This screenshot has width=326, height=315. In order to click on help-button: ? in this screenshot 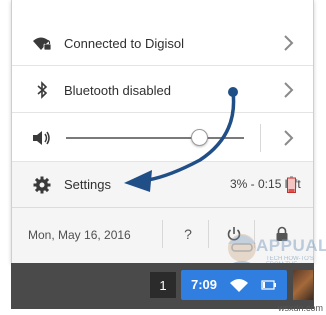, I will do `click(188, 234)`.